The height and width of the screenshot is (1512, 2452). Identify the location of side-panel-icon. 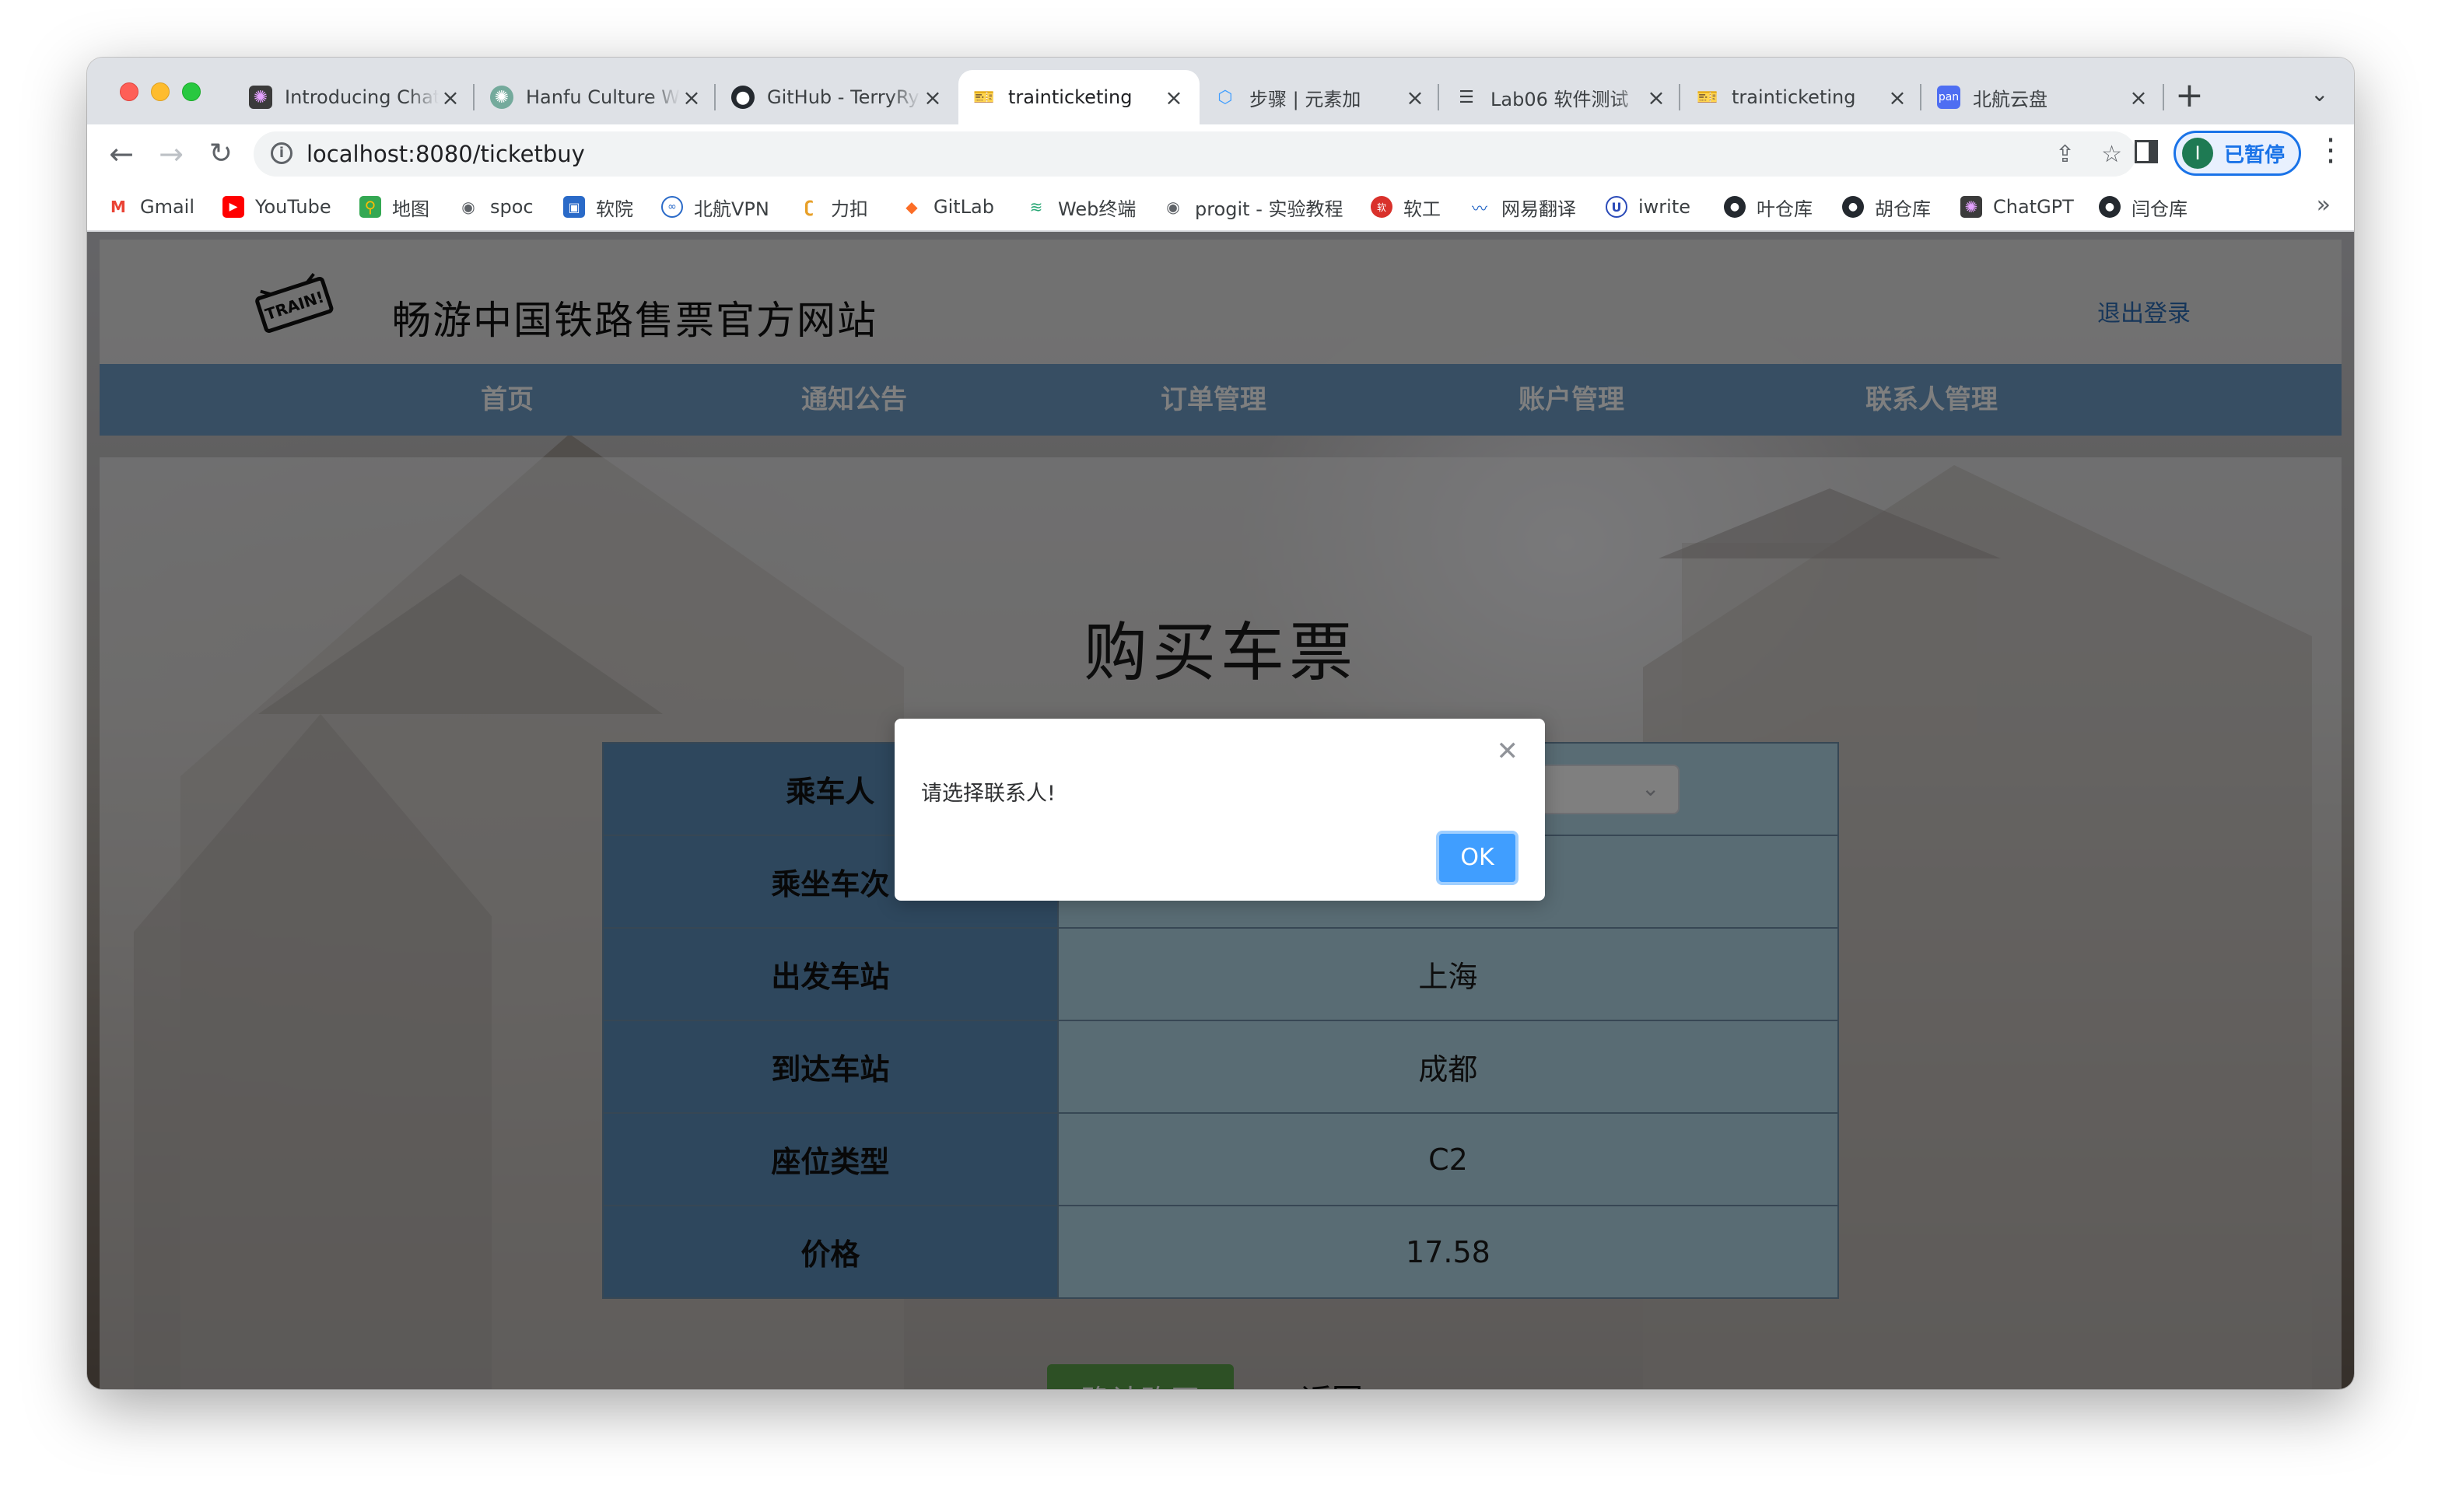
(2146, 152).